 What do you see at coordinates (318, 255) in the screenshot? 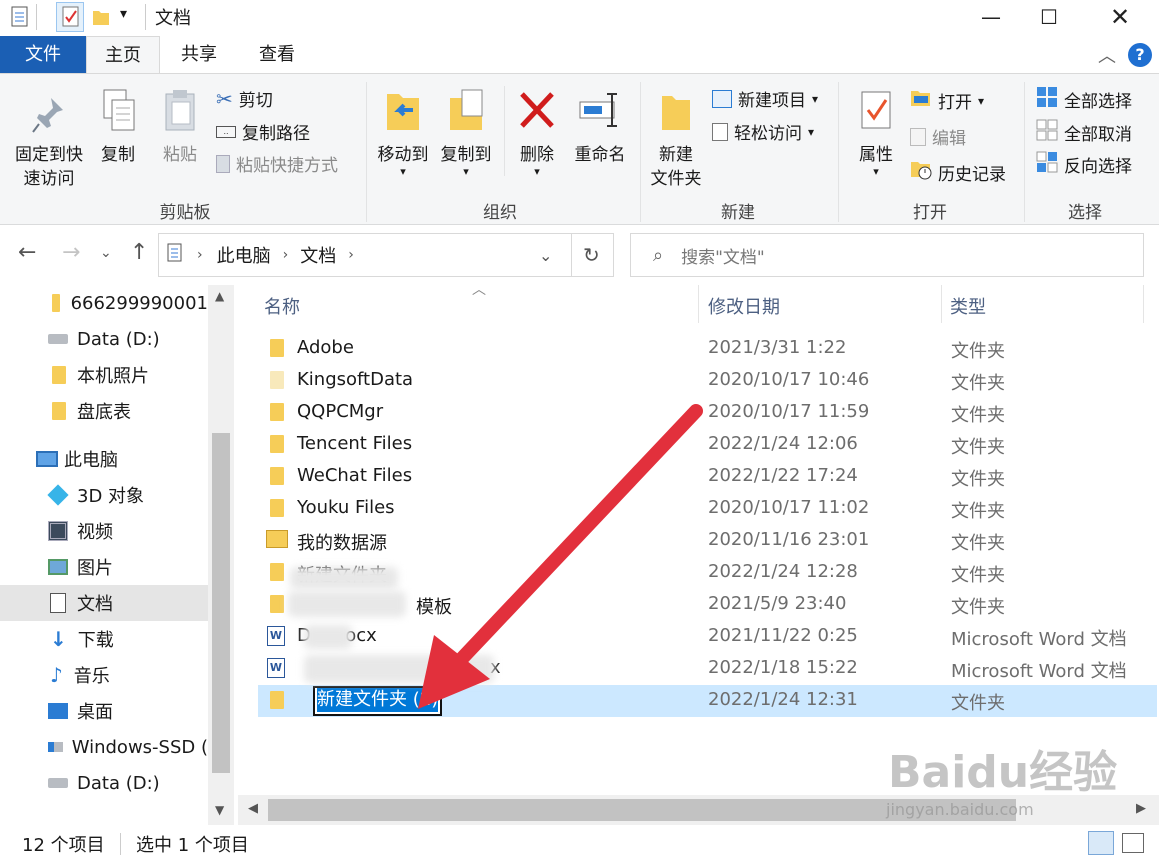
I see `breadcrumb-documents: 文档` at bounding box center [318, 255].